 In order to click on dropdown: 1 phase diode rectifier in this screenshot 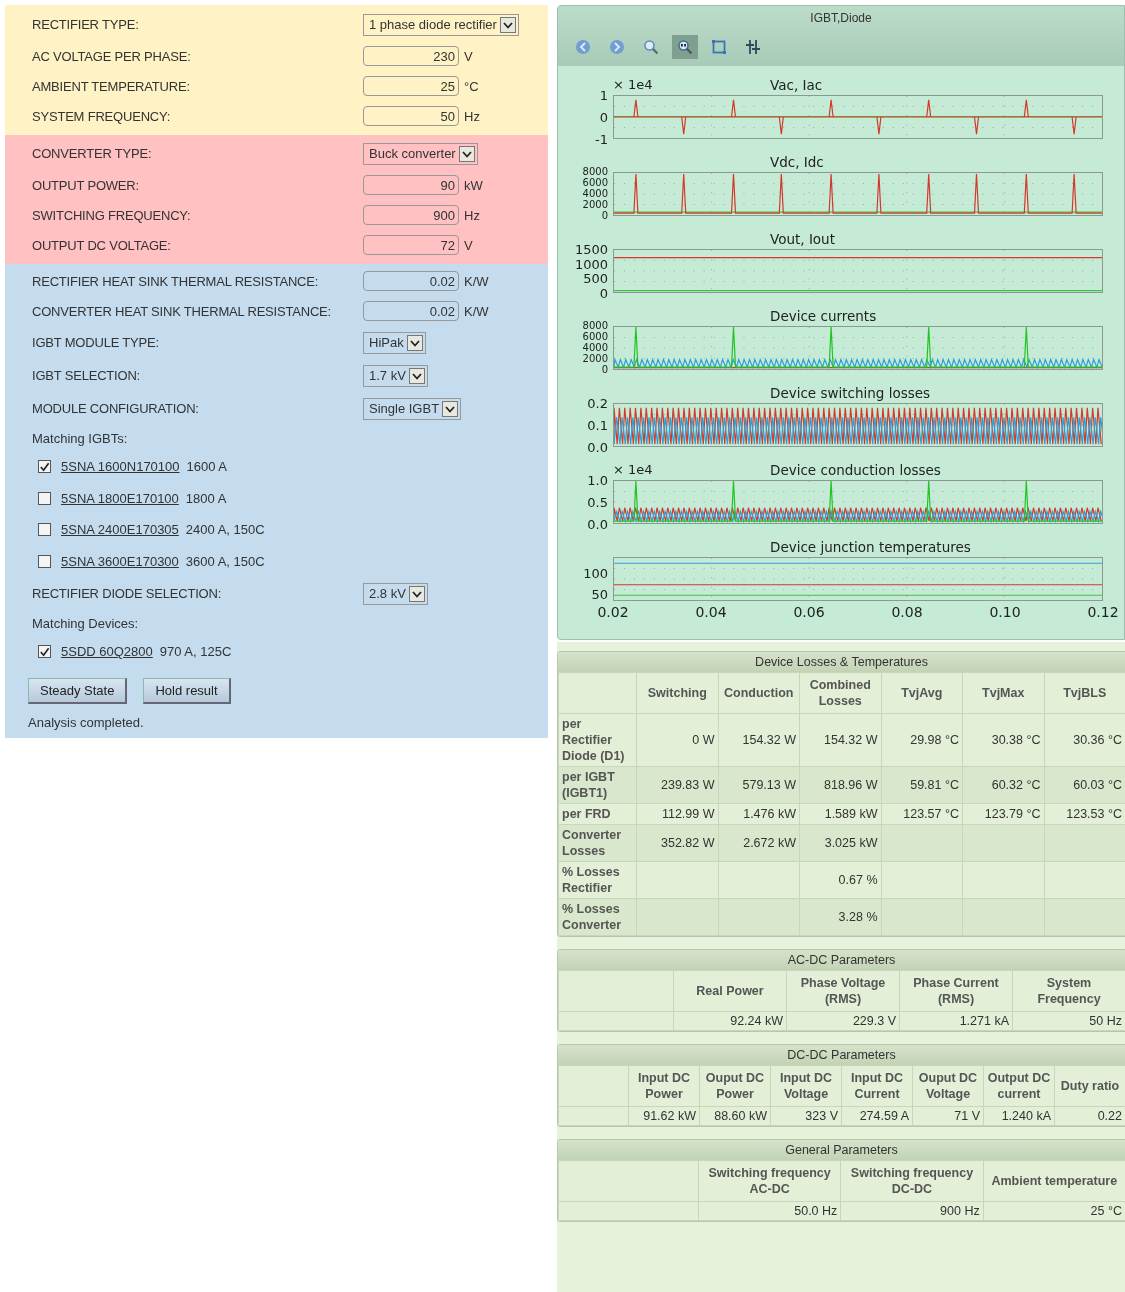, I will do `click(441, 24)`.